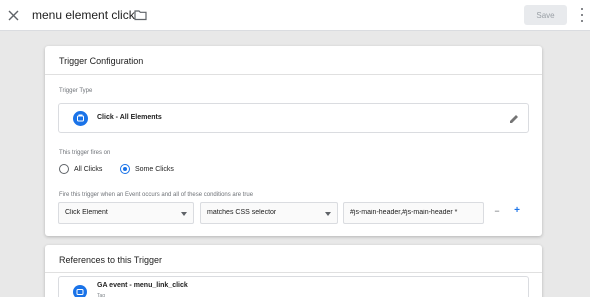  What do you see at coordinates (101, 61) in the screenshot?
I see `card-title: Trigger Configuration` at bounding box center [101, 61].